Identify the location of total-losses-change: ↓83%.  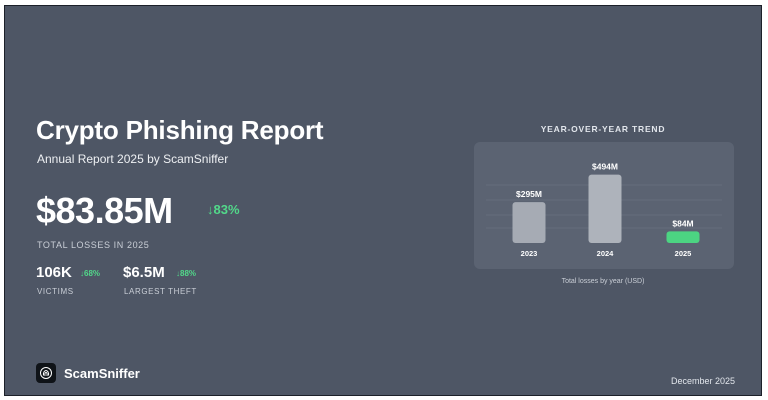
(223, 209).